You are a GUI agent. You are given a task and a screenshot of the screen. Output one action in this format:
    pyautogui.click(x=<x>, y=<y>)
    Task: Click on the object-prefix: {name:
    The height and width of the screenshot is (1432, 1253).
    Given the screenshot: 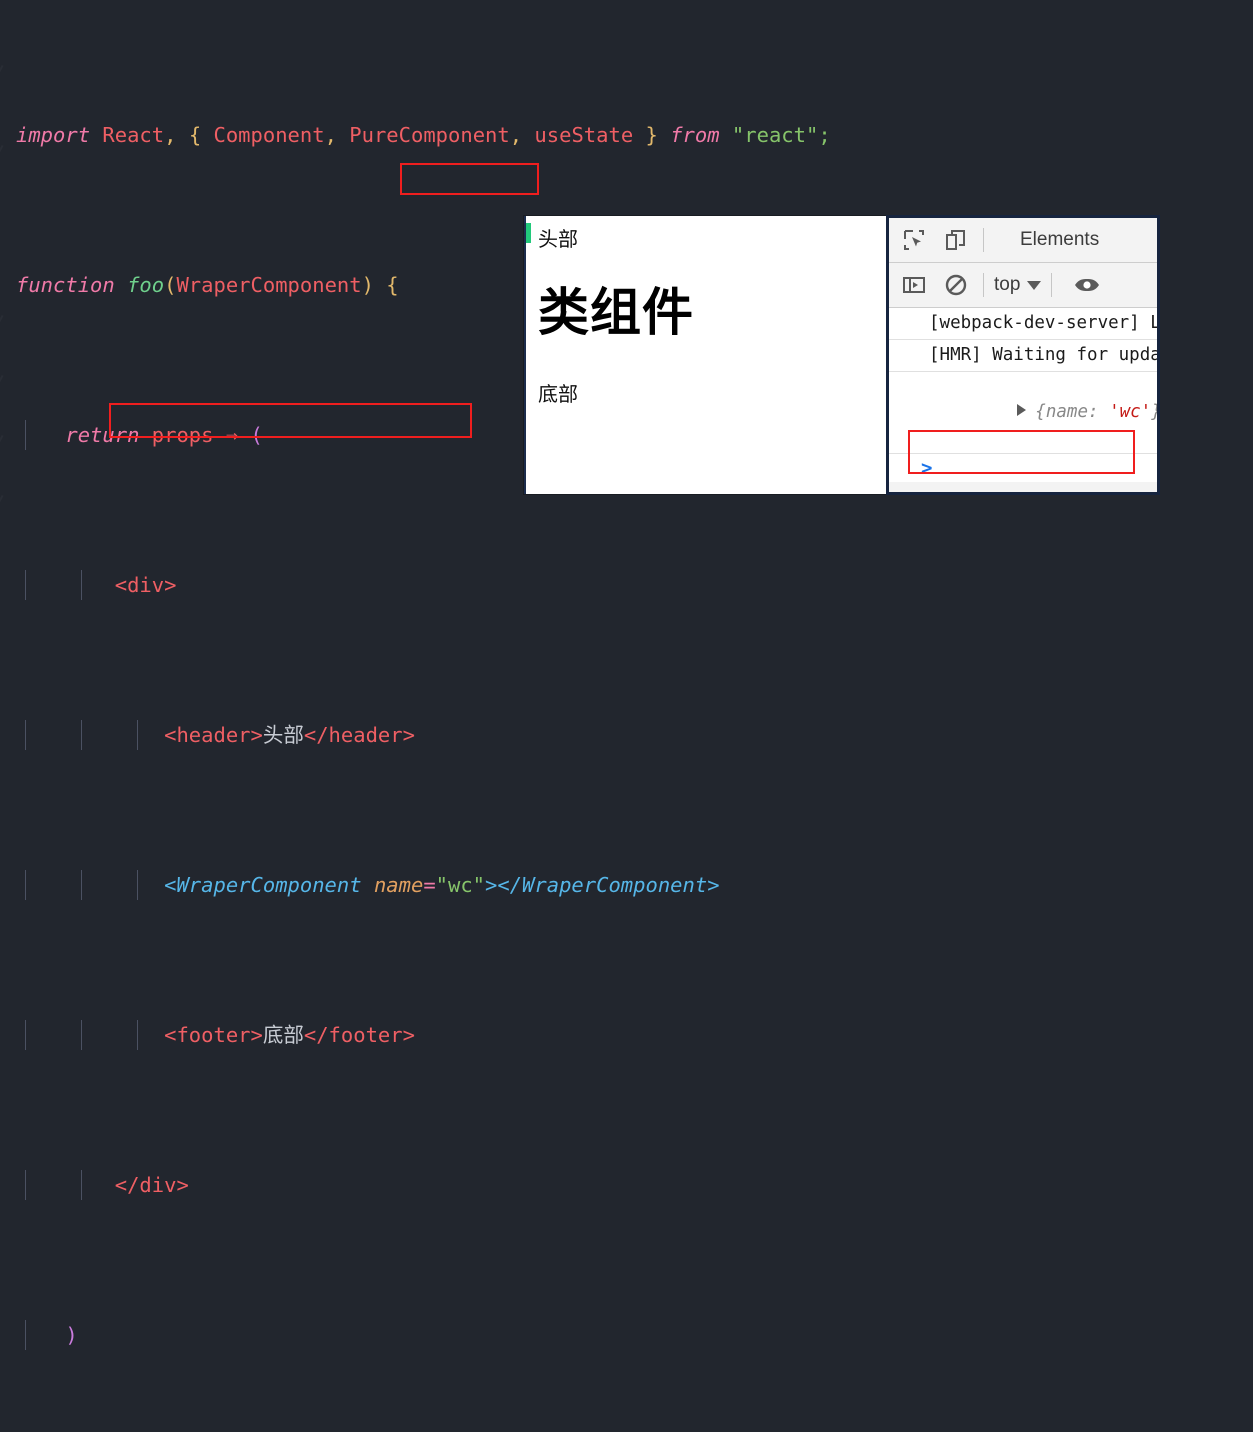 What is the action you would take?
    pyautogui.click(x=1072, y=412)
    